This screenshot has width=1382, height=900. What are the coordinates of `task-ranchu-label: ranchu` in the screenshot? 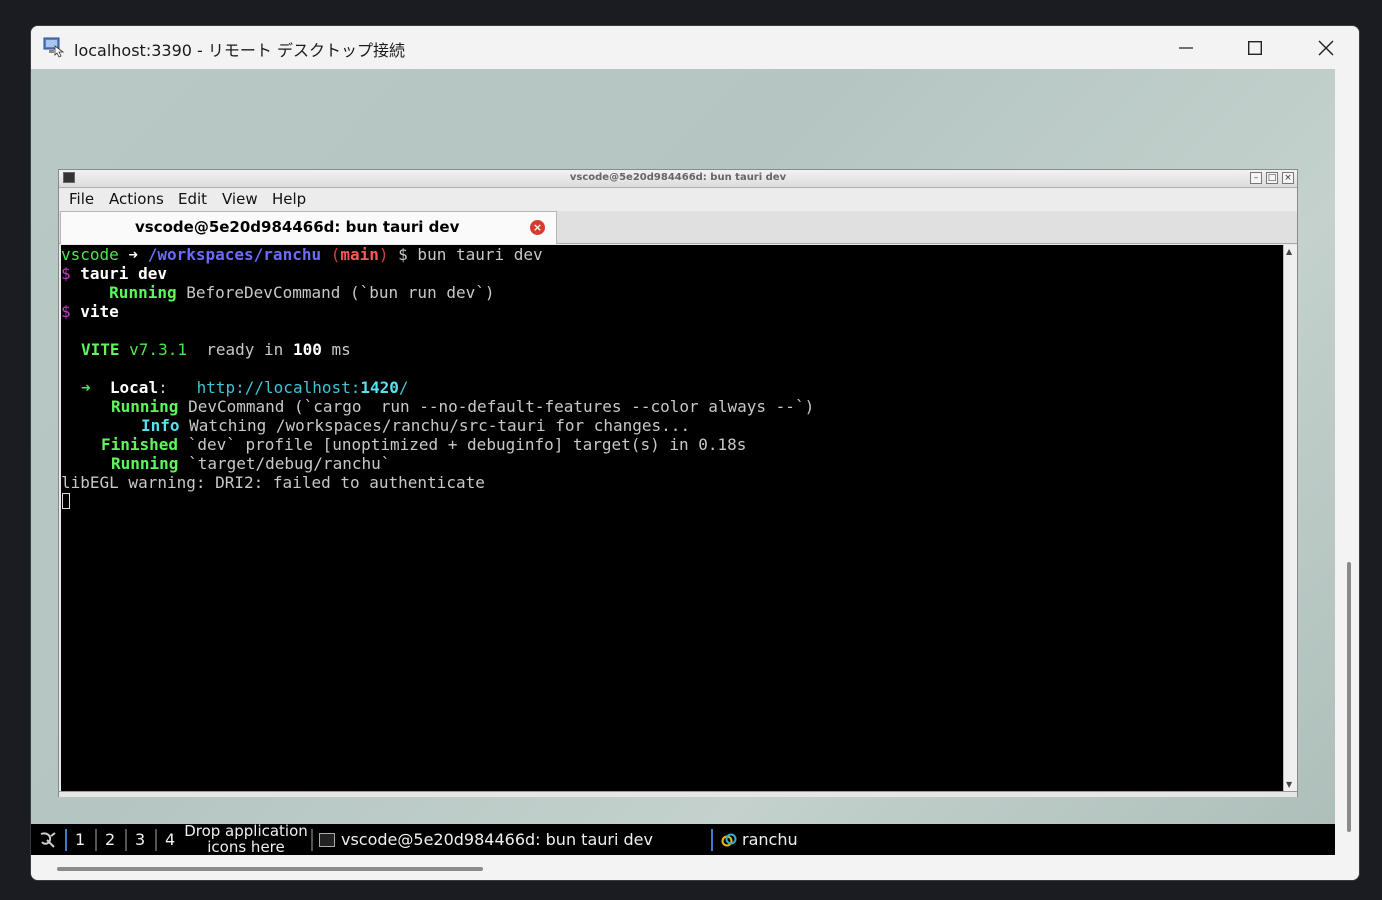 It's located at (770, 839).